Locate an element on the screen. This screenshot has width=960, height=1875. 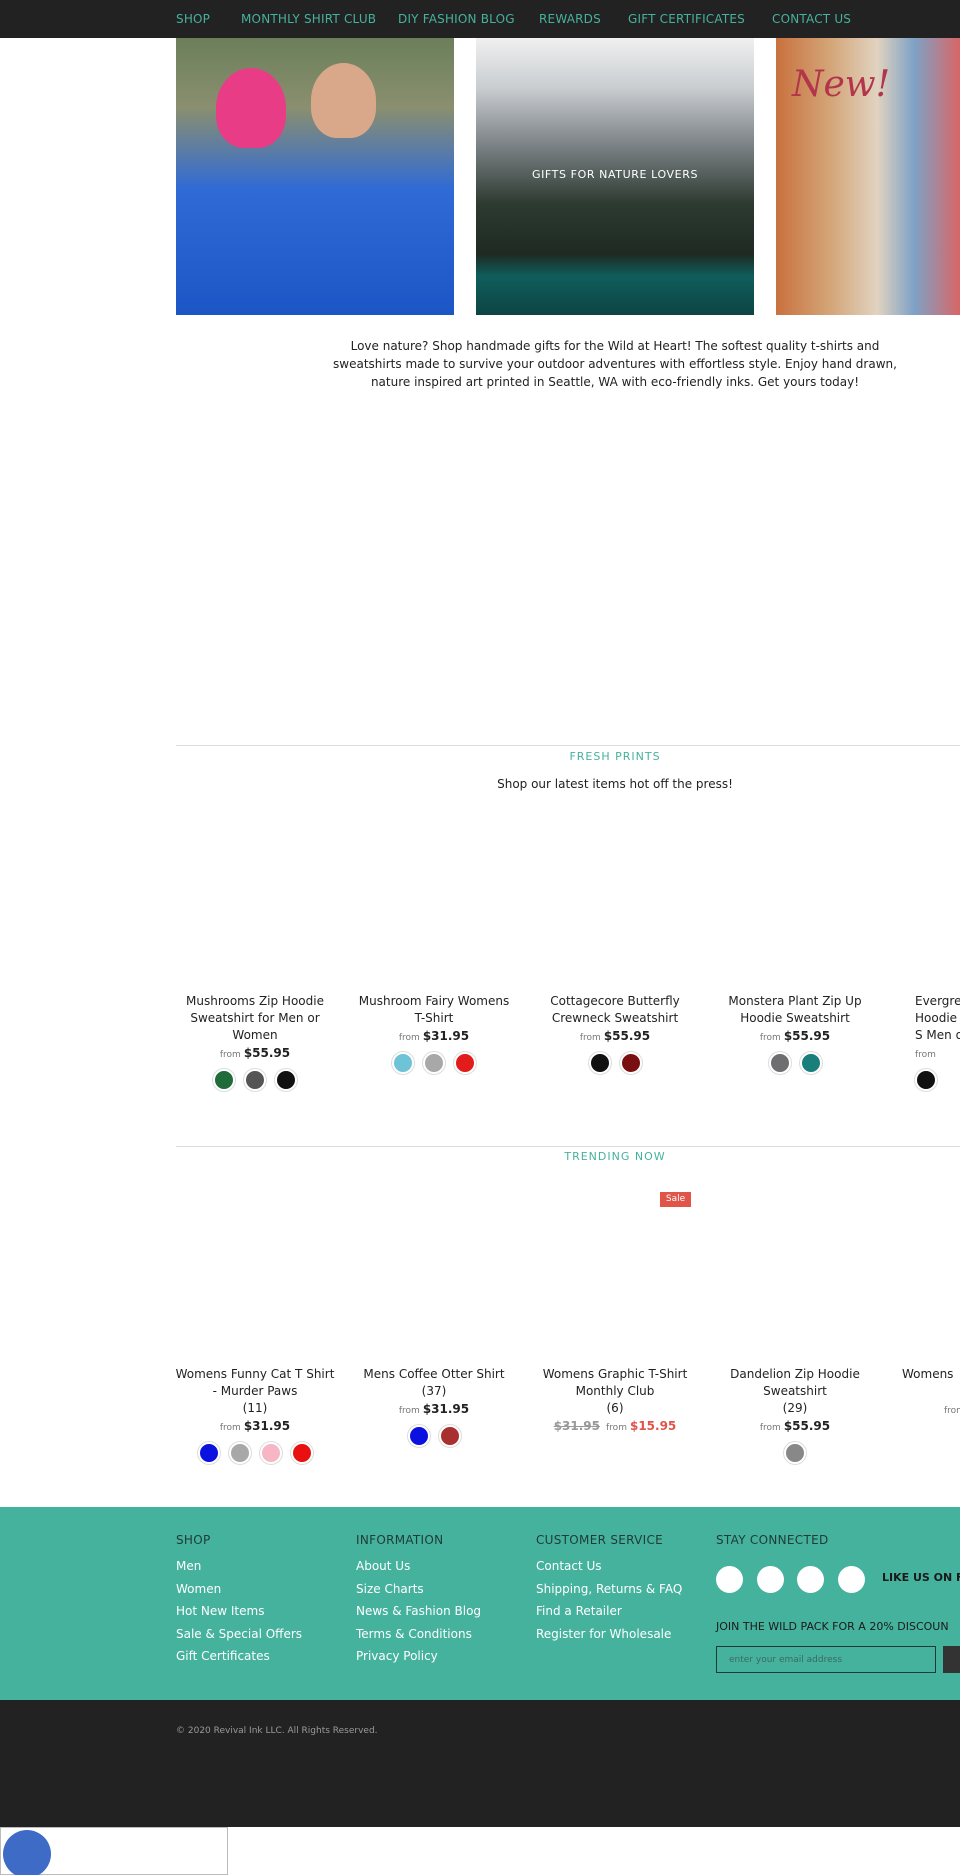
product-card-clip: Evergre Hoodie S Men o from is located at coordinates (930, 1048).